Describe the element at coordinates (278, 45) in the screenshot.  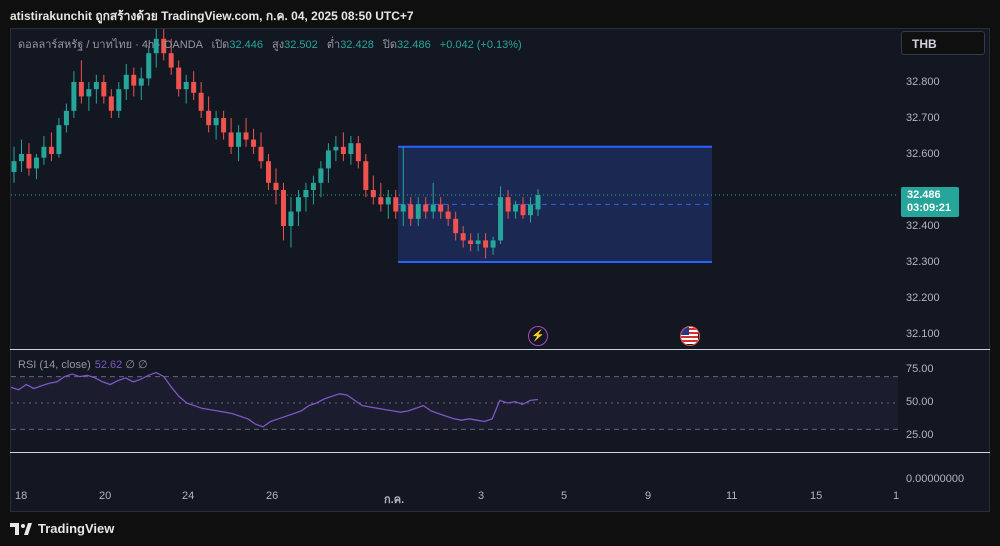
I see `high-label: สูง` at that location.